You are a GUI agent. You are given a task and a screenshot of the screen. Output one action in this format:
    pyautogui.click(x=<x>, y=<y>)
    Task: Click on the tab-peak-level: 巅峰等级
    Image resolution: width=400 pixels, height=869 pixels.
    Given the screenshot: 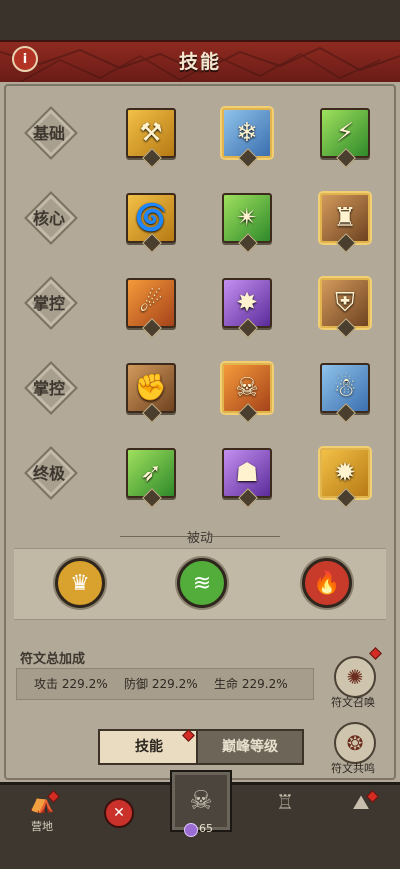 What is the action you would take?
    pyautogui.click(x=250, y=747)
    